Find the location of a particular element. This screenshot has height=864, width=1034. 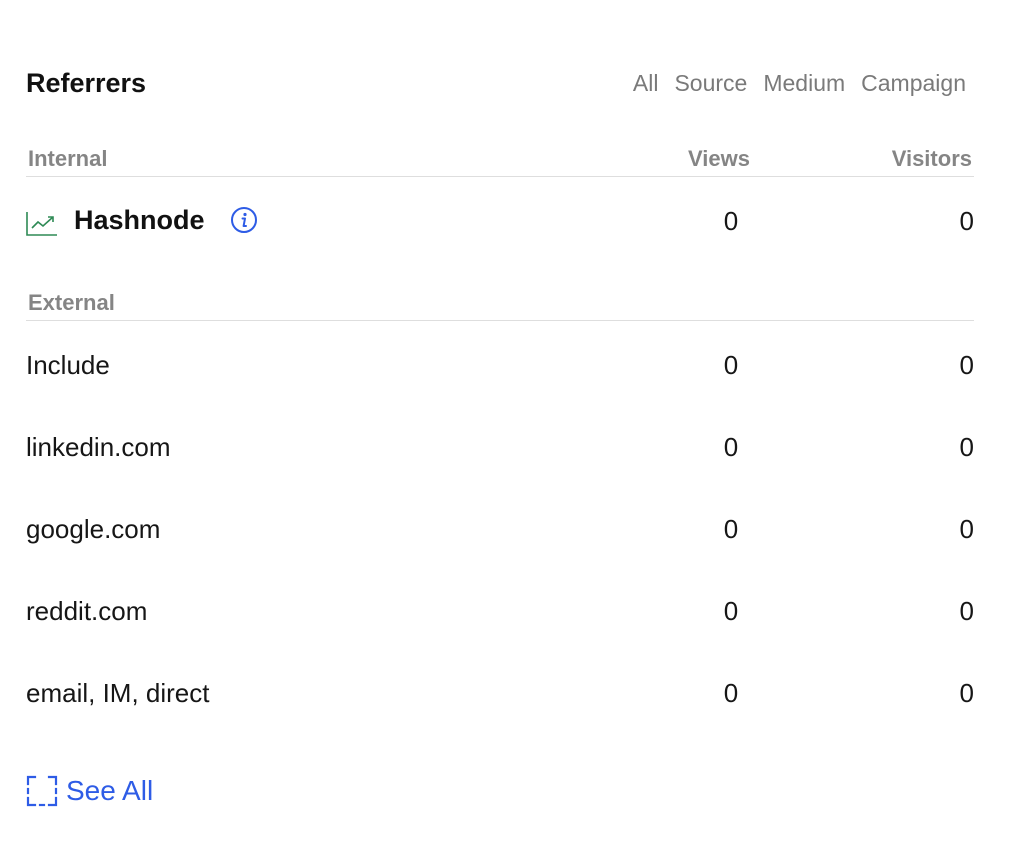

see-all-button: See All is located at coordinates (89, 791).